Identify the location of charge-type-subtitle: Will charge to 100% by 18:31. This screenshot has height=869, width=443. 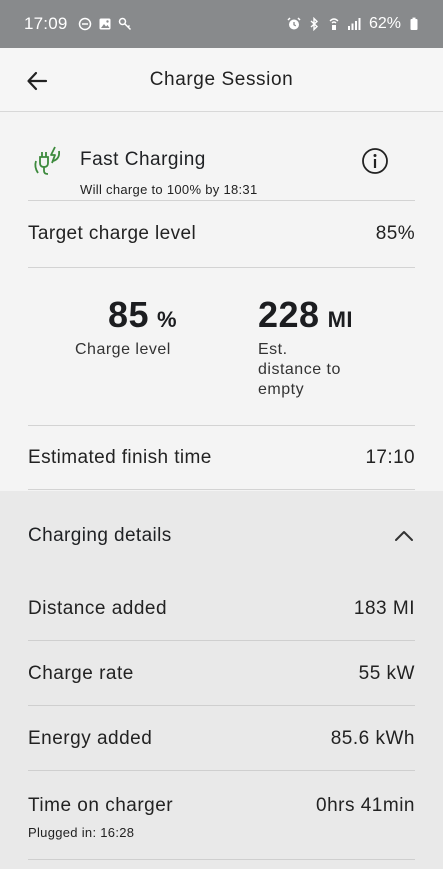
(169, 189).